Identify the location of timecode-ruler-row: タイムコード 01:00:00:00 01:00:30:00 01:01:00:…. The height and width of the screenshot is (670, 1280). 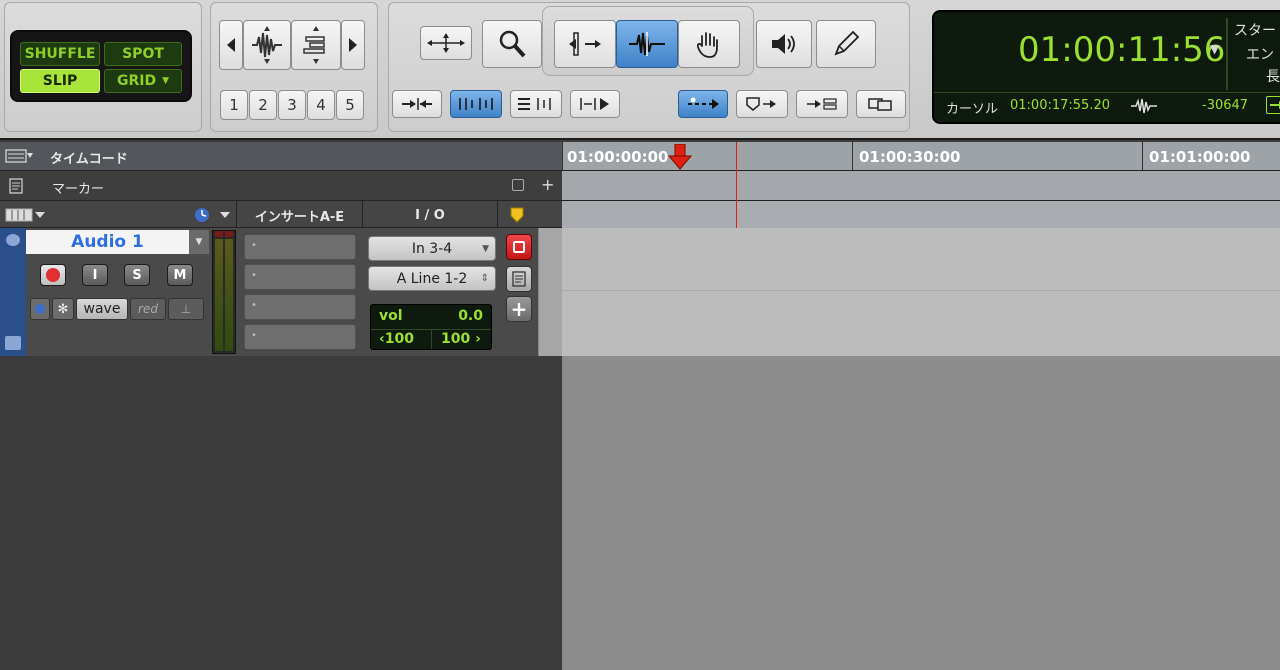
(640, 156).